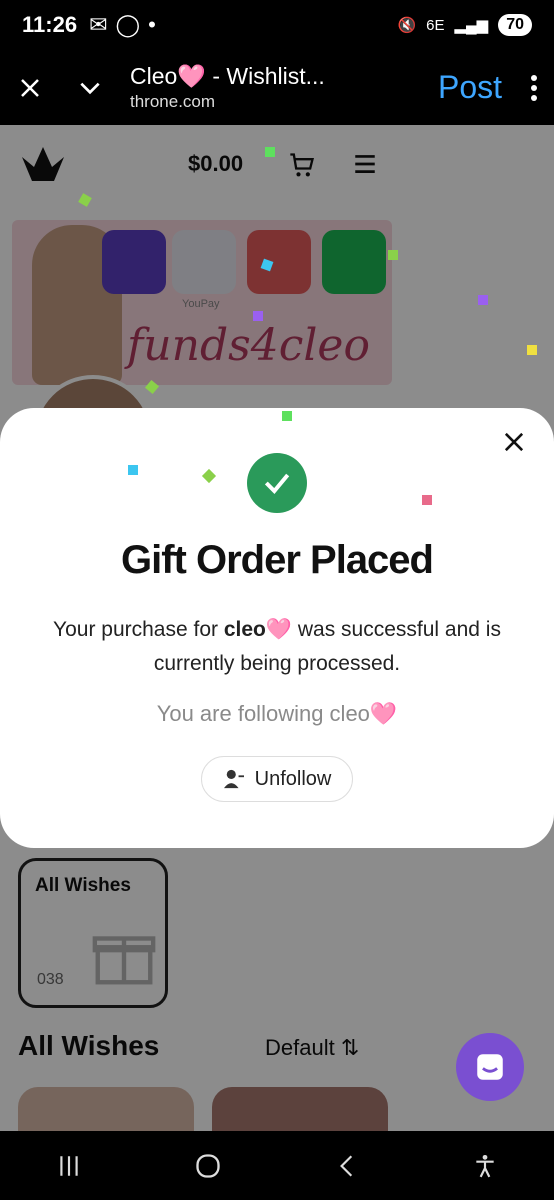 The width and height of the screenshot is (554, 1200). I want to click on mute-icon: 🔇, so click(407, 25).